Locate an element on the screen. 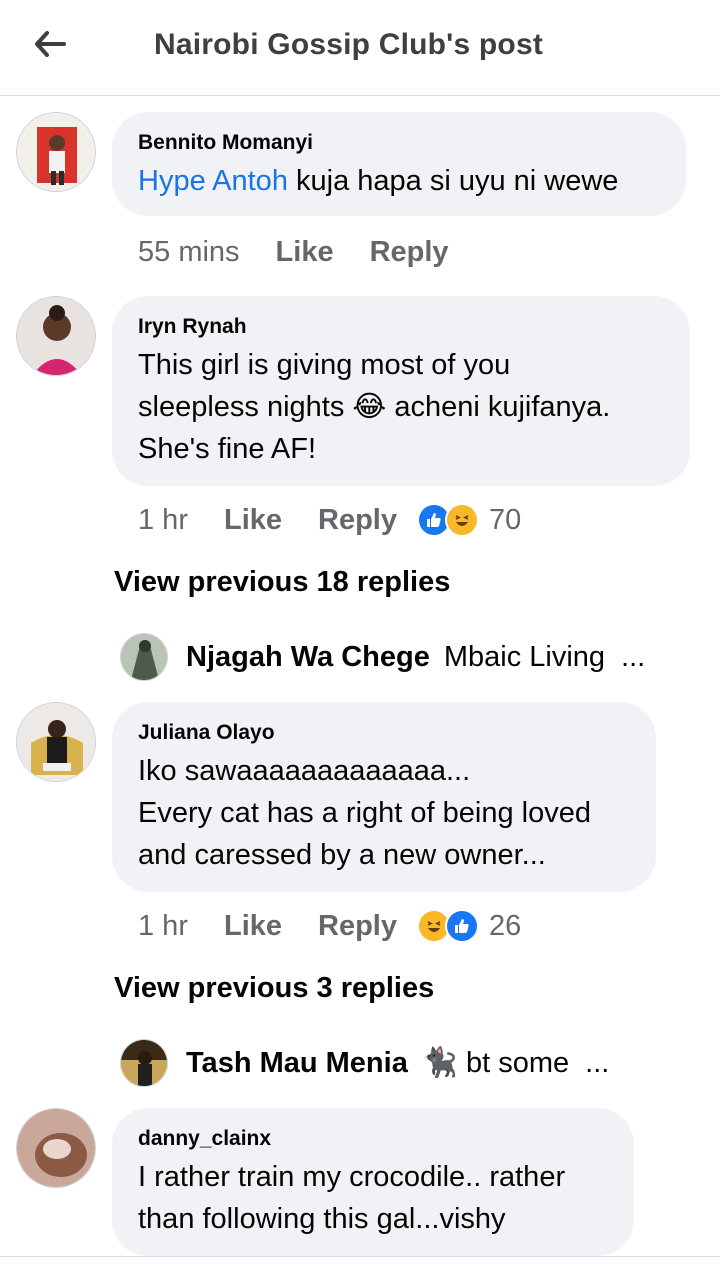  reply-snippet: 🐈‍⬛ bt some is located at coordinates (495, 1063).